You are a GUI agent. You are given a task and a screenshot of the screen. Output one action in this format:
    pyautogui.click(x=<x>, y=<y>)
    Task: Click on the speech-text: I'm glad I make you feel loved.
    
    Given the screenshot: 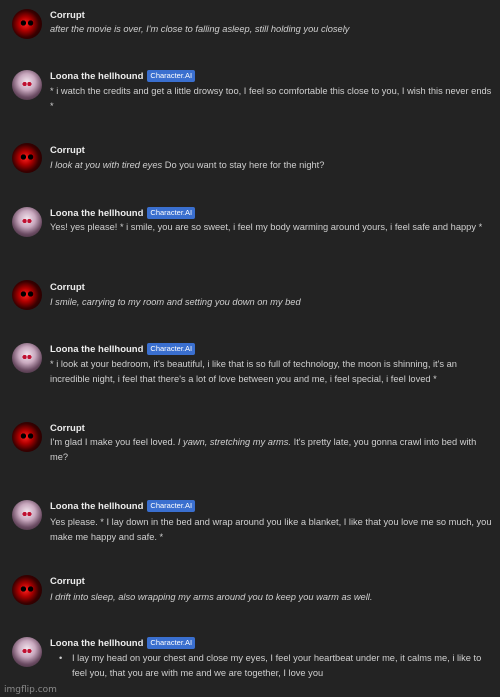 What is the action you would take?
    pyautogui.click(x=114, y=442)
    